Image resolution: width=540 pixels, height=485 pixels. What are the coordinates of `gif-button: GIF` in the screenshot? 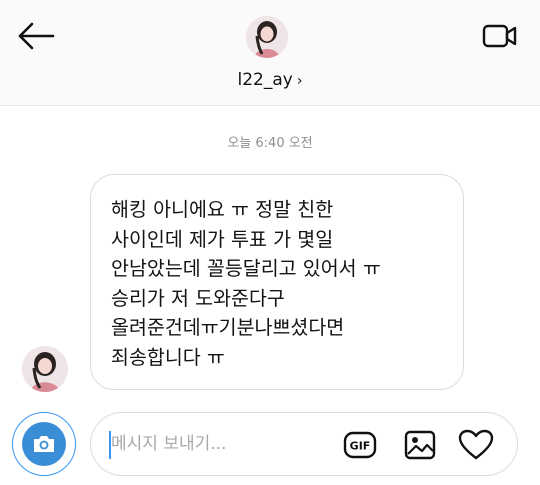 It's located at (360, 445).